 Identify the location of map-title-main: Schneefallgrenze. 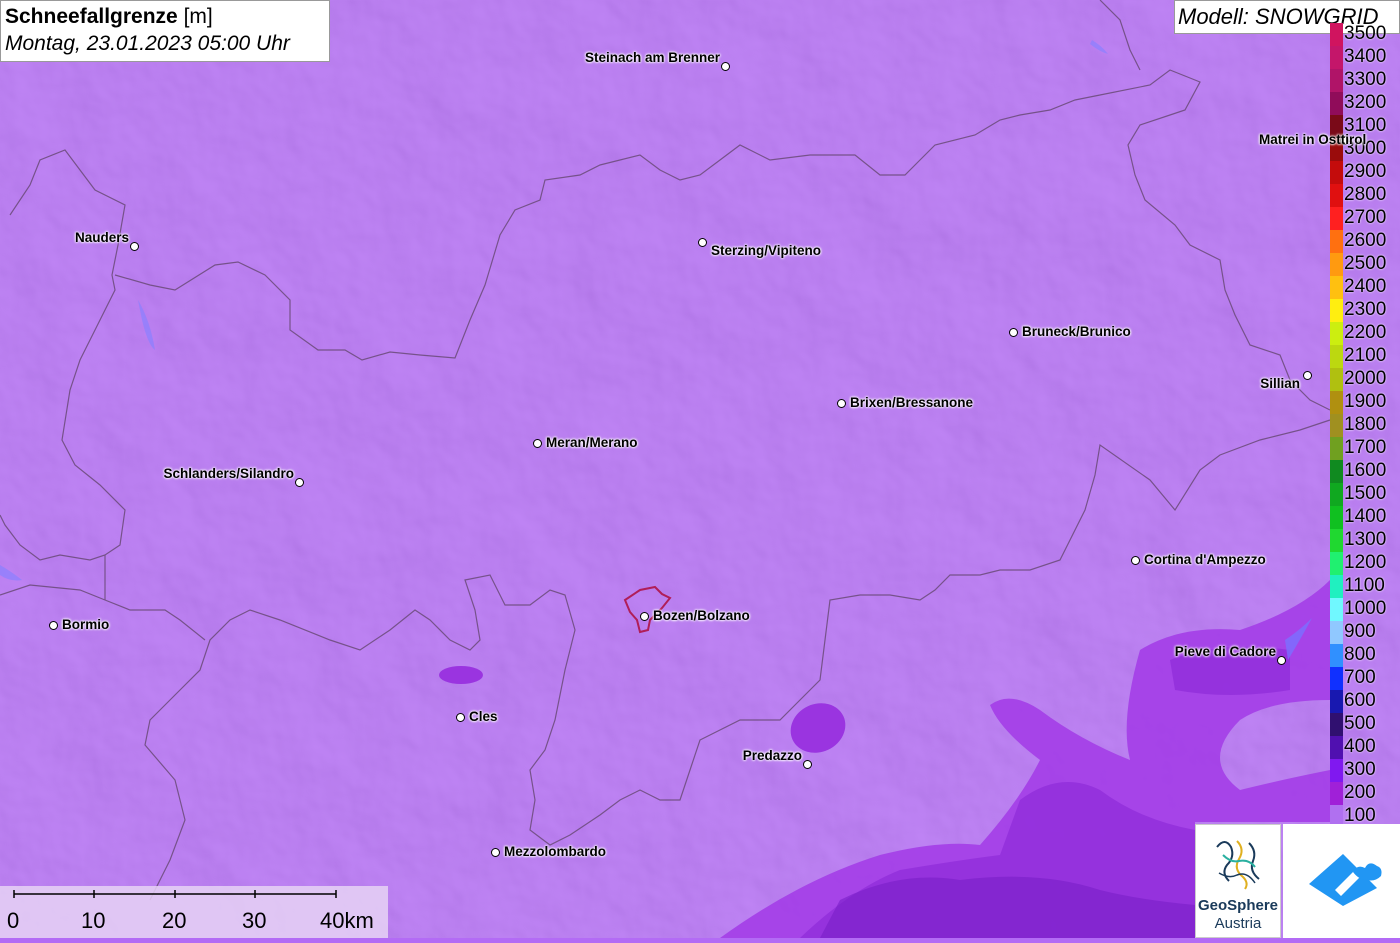
(91, 16).